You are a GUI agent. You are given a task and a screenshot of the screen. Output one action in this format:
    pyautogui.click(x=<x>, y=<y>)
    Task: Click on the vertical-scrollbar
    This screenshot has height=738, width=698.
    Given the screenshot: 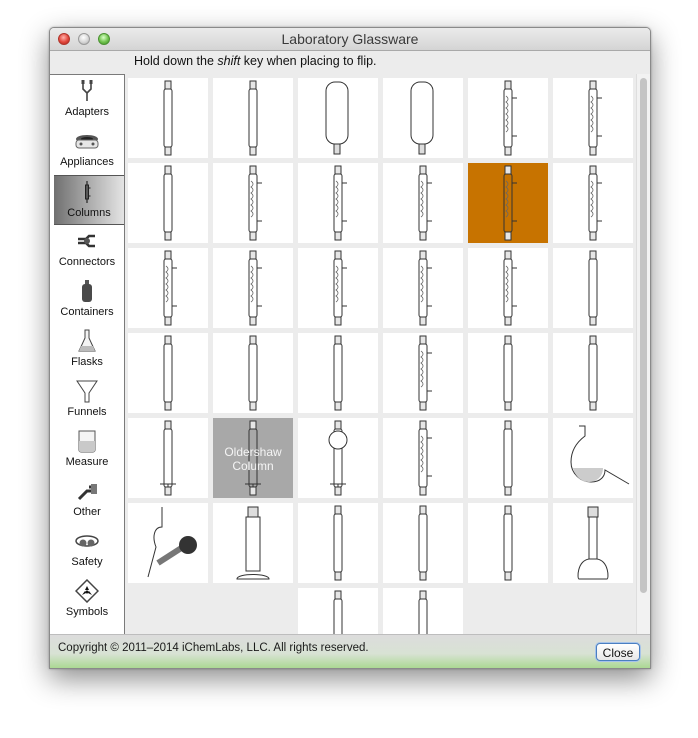 What is the action you would take?
    pyautogui.click(x=643, y=354)
    